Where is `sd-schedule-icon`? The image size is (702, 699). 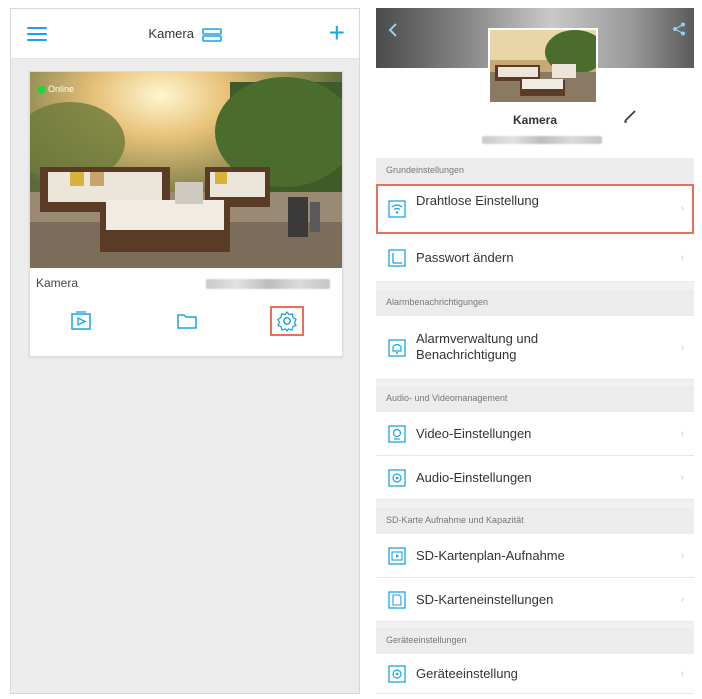 sd-schedule-icon is located at coordinates (397, 556).